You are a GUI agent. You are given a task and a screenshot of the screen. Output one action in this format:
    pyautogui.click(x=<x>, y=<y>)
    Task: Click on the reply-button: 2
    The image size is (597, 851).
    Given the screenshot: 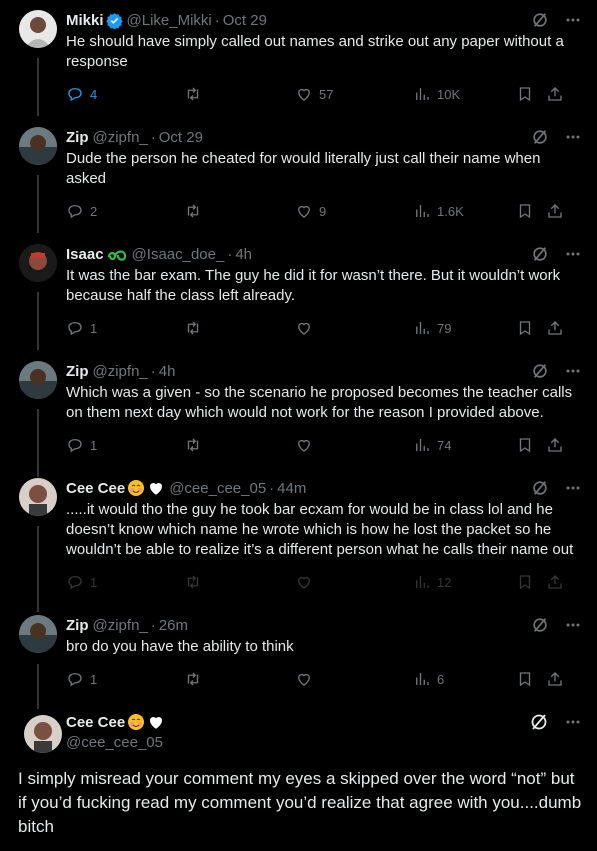 What is the action you would take?
    pyautogui.click(x=125, y=211)
    